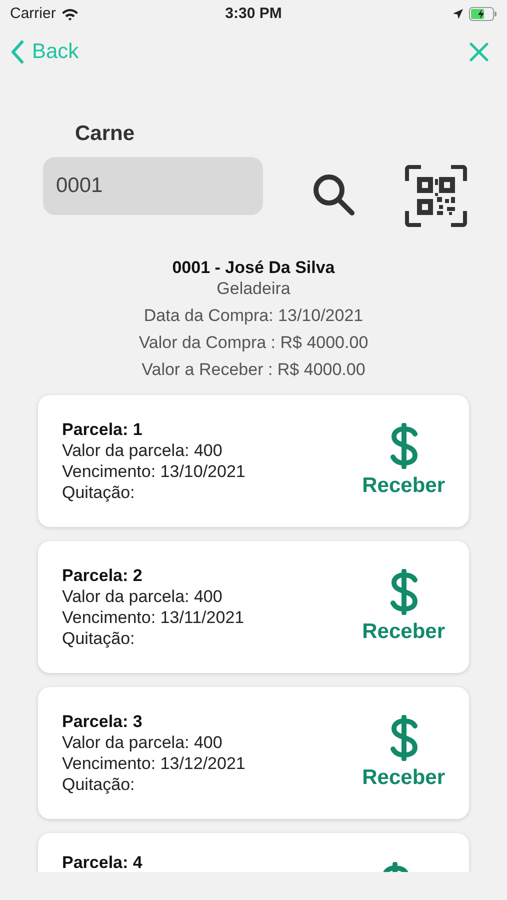 This screenshot has height=900, width=507. What do you see at coordinates (334, 195) in the screenshot?
I see `search-icon` at bounding box center [334, 195].